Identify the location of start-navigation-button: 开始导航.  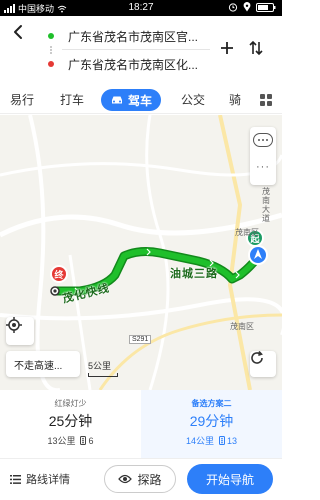
(230, 479).